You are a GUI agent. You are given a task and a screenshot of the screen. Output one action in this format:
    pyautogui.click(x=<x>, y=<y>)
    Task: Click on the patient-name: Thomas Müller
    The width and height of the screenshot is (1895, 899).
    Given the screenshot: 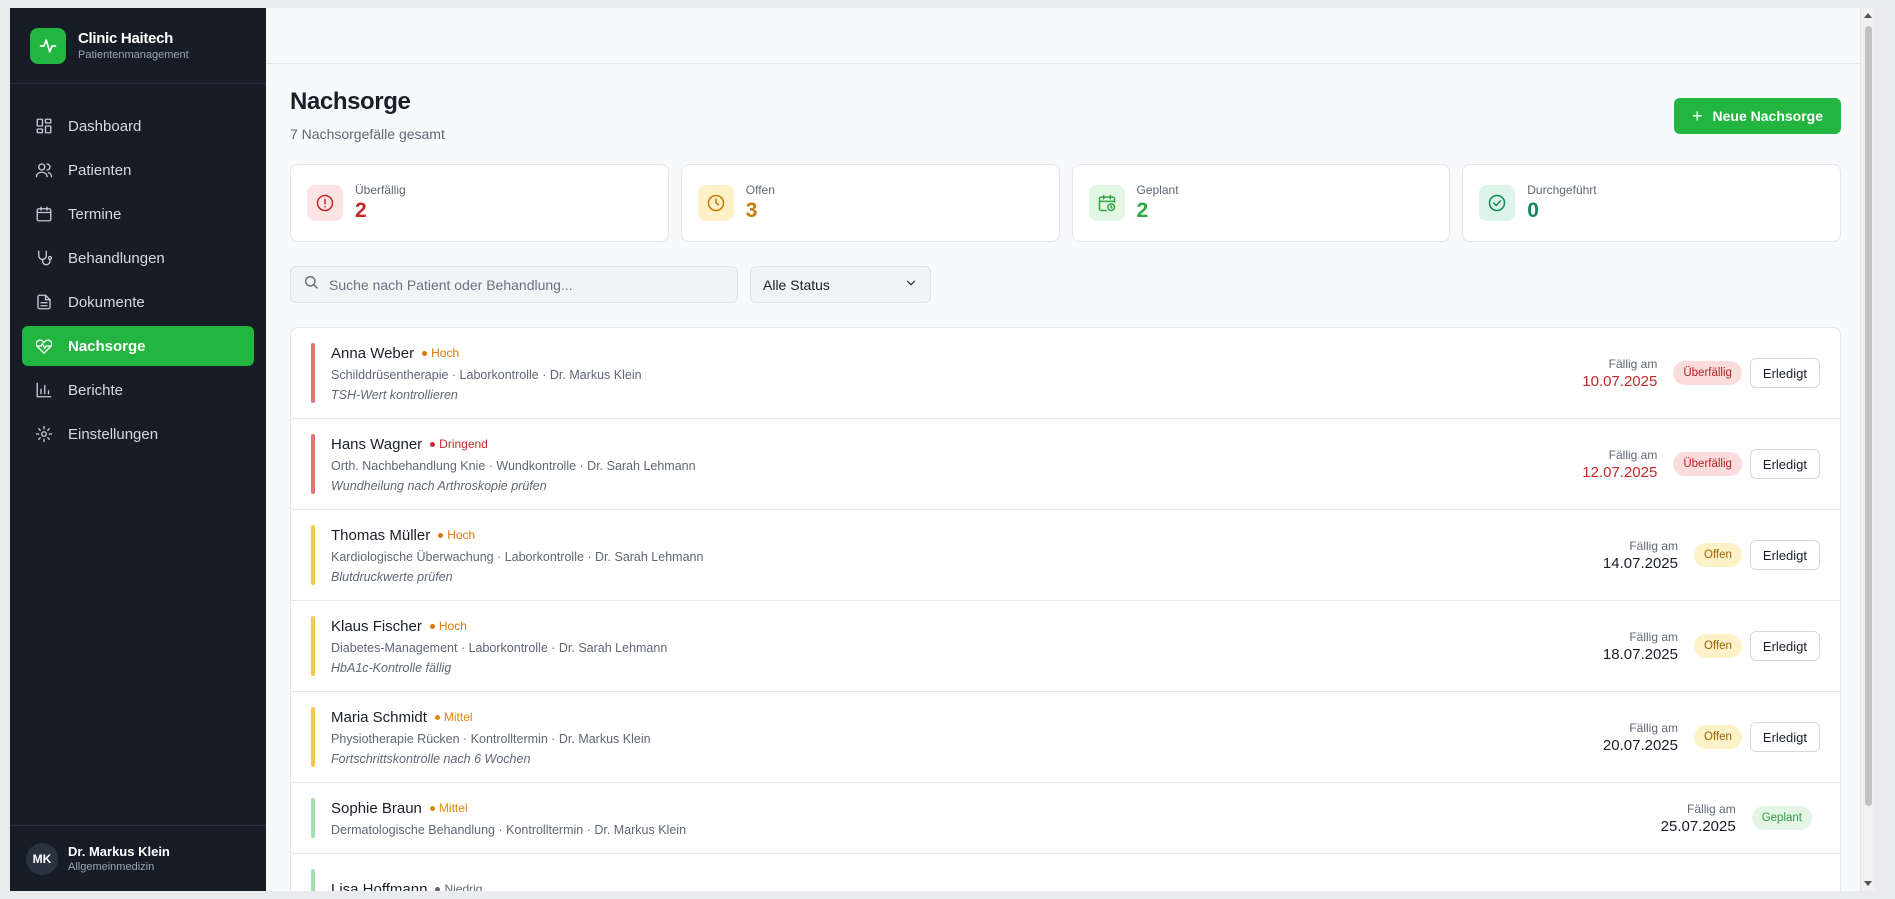 What is the action you would take?
    pyautogui.click(x=381, y=535)
    